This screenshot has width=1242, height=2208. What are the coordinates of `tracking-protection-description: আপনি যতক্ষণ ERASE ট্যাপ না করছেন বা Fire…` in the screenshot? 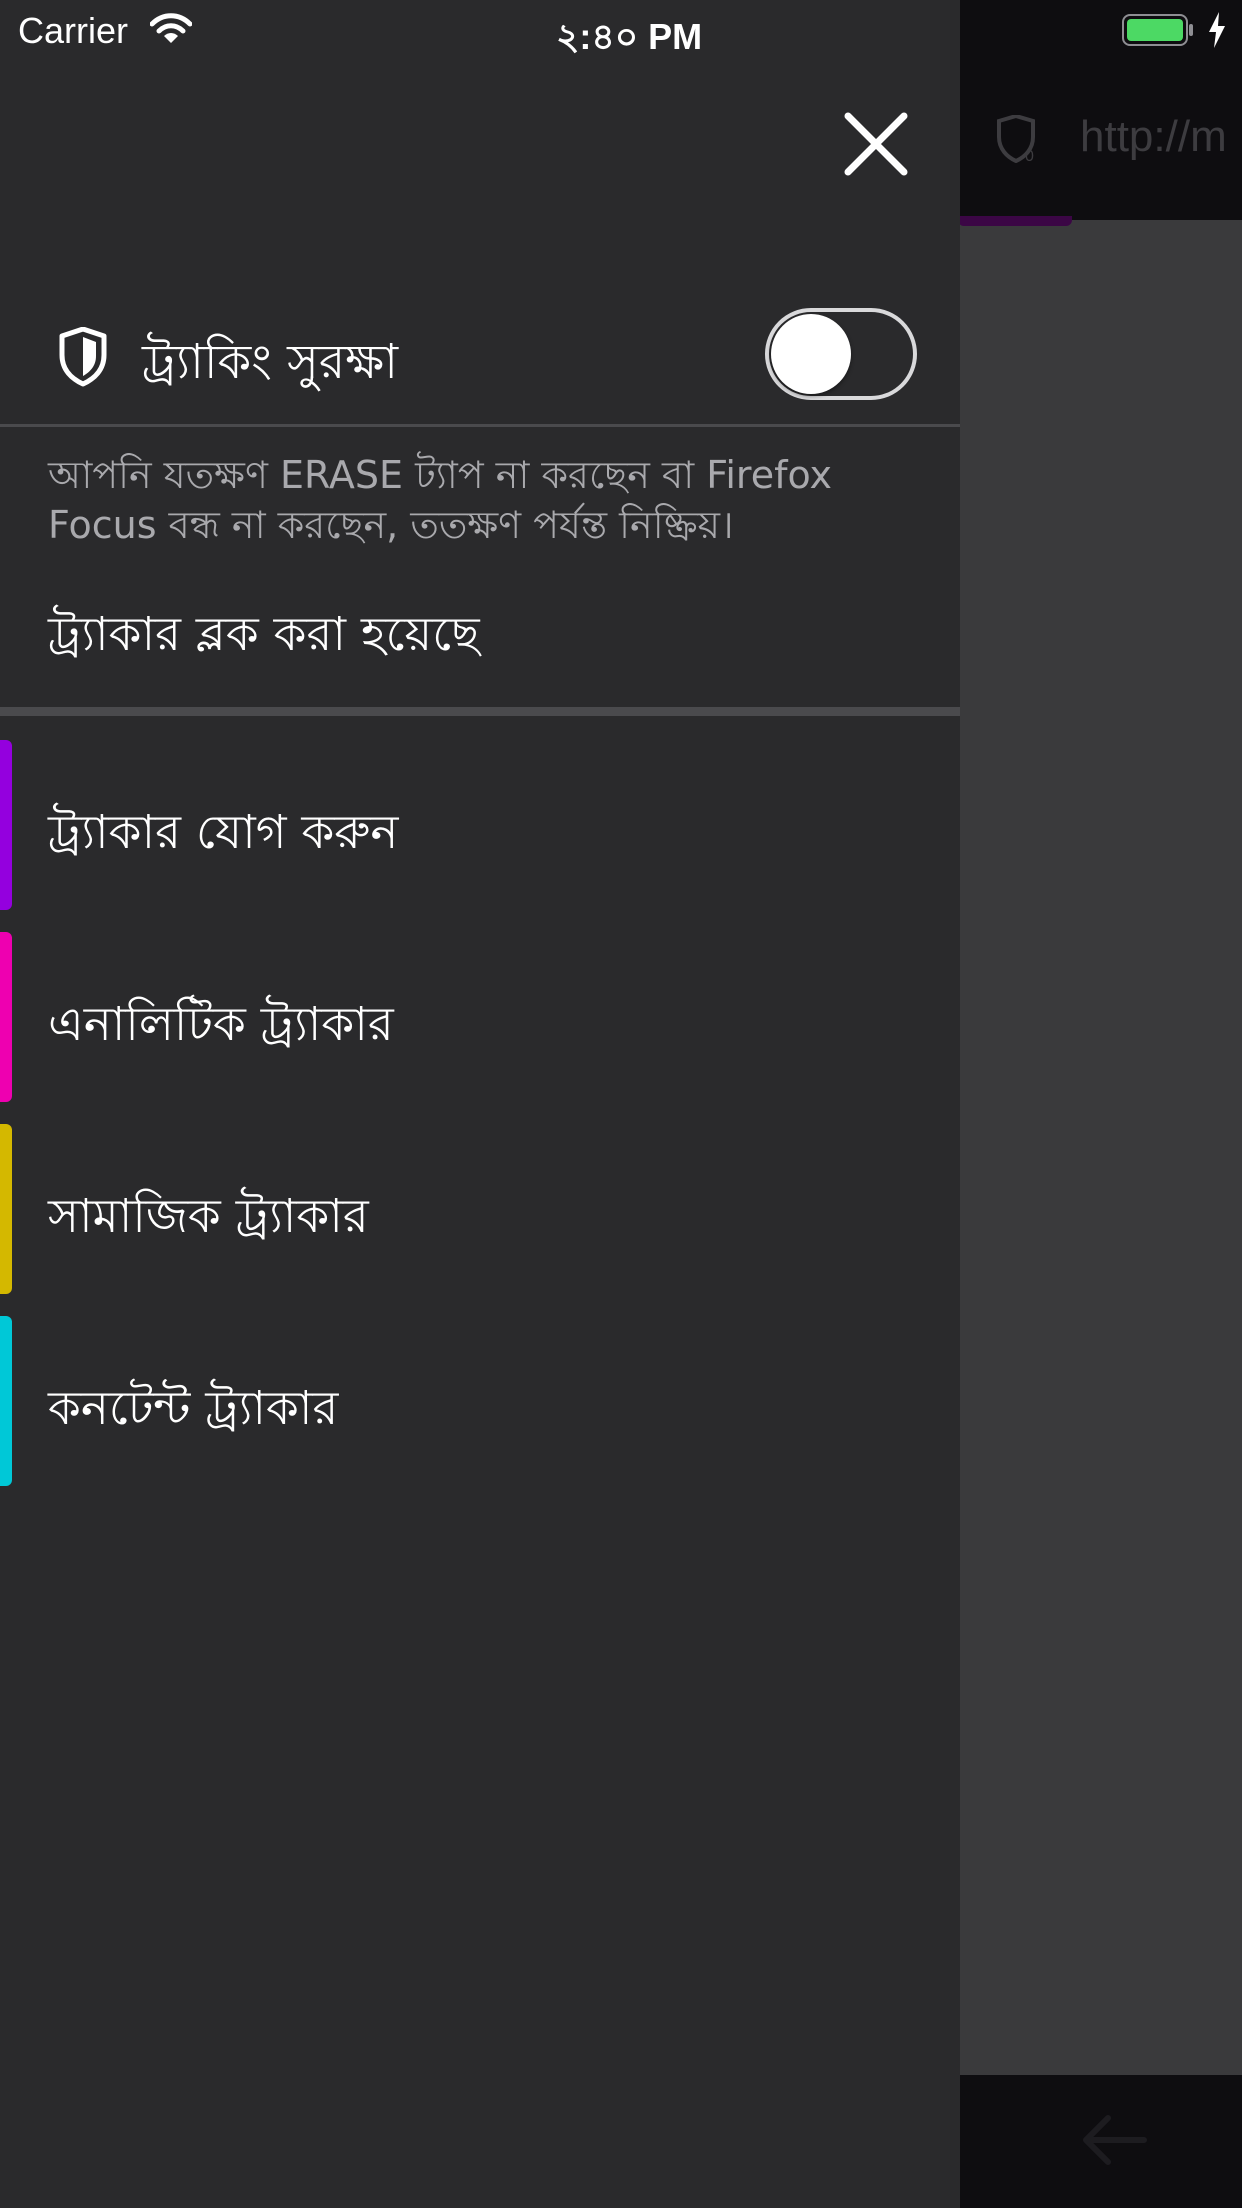 It's located at (440, 500).